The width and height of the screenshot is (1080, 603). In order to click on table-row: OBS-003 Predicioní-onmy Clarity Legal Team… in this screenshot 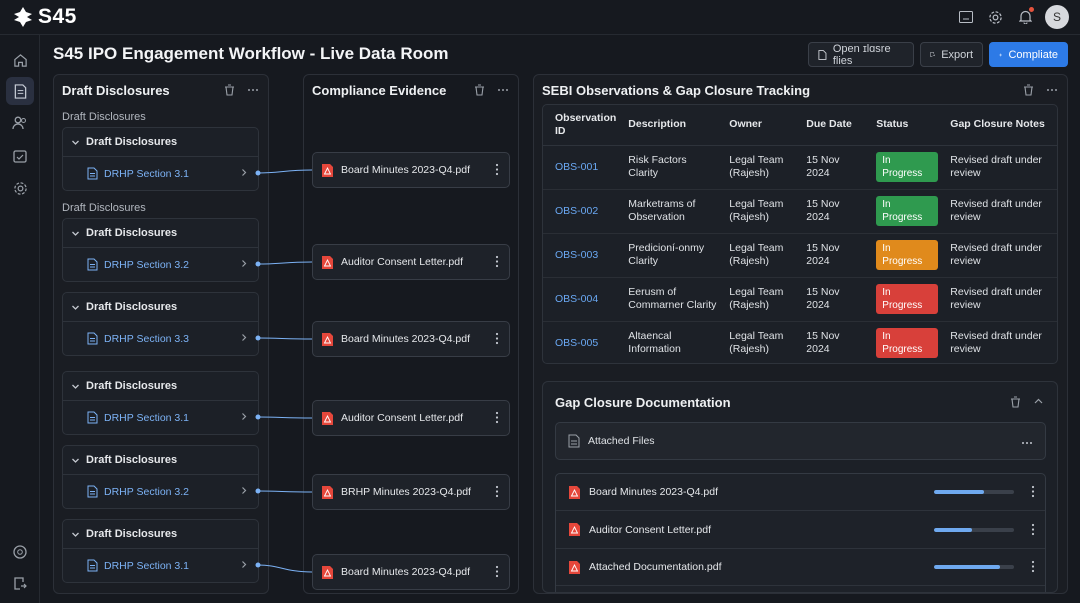, I will do `click(800, 255)`.